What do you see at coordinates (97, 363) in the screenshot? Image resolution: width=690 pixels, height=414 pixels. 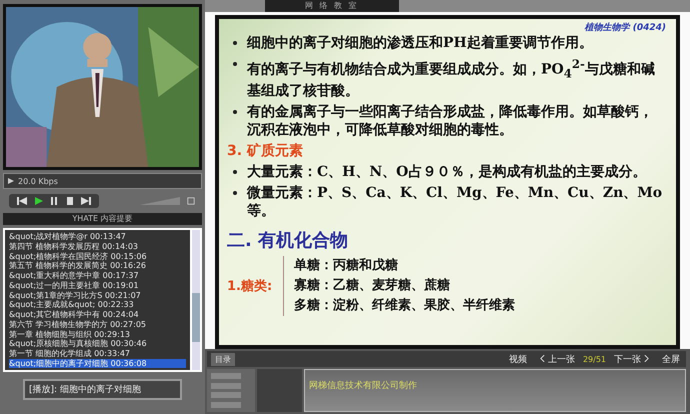 I see `chapter-item: &quot;细胞中的离子对细胞 00:36:08` at bounding box center [97, 363].